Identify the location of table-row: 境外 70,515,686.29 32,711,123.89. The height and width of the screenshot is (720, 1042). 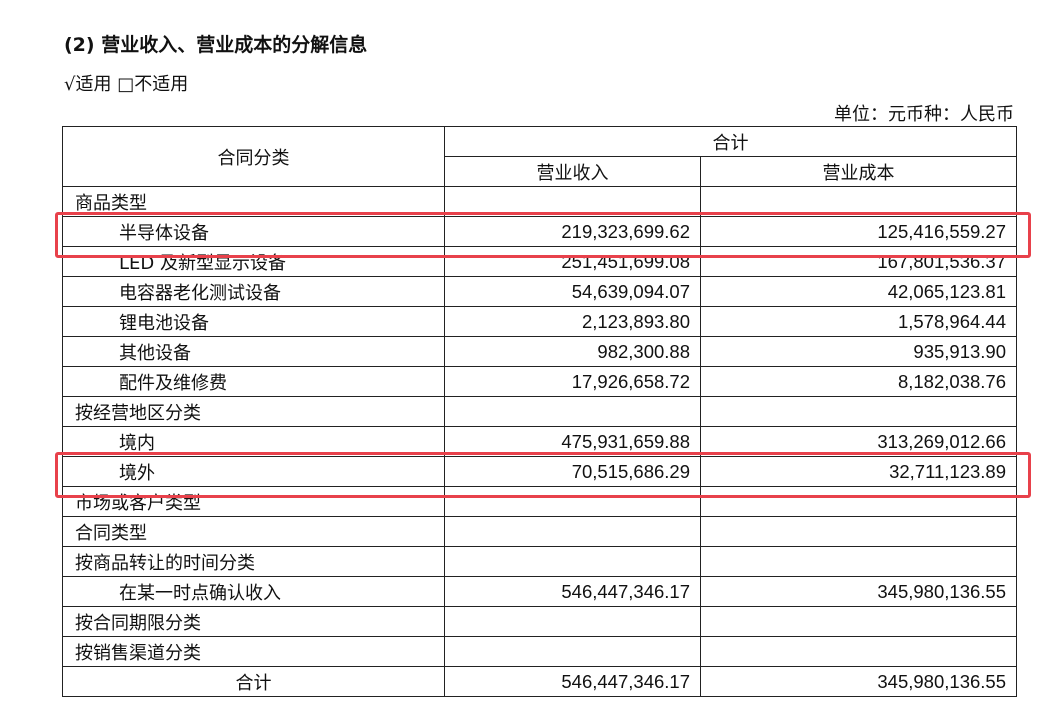
(539, 471).